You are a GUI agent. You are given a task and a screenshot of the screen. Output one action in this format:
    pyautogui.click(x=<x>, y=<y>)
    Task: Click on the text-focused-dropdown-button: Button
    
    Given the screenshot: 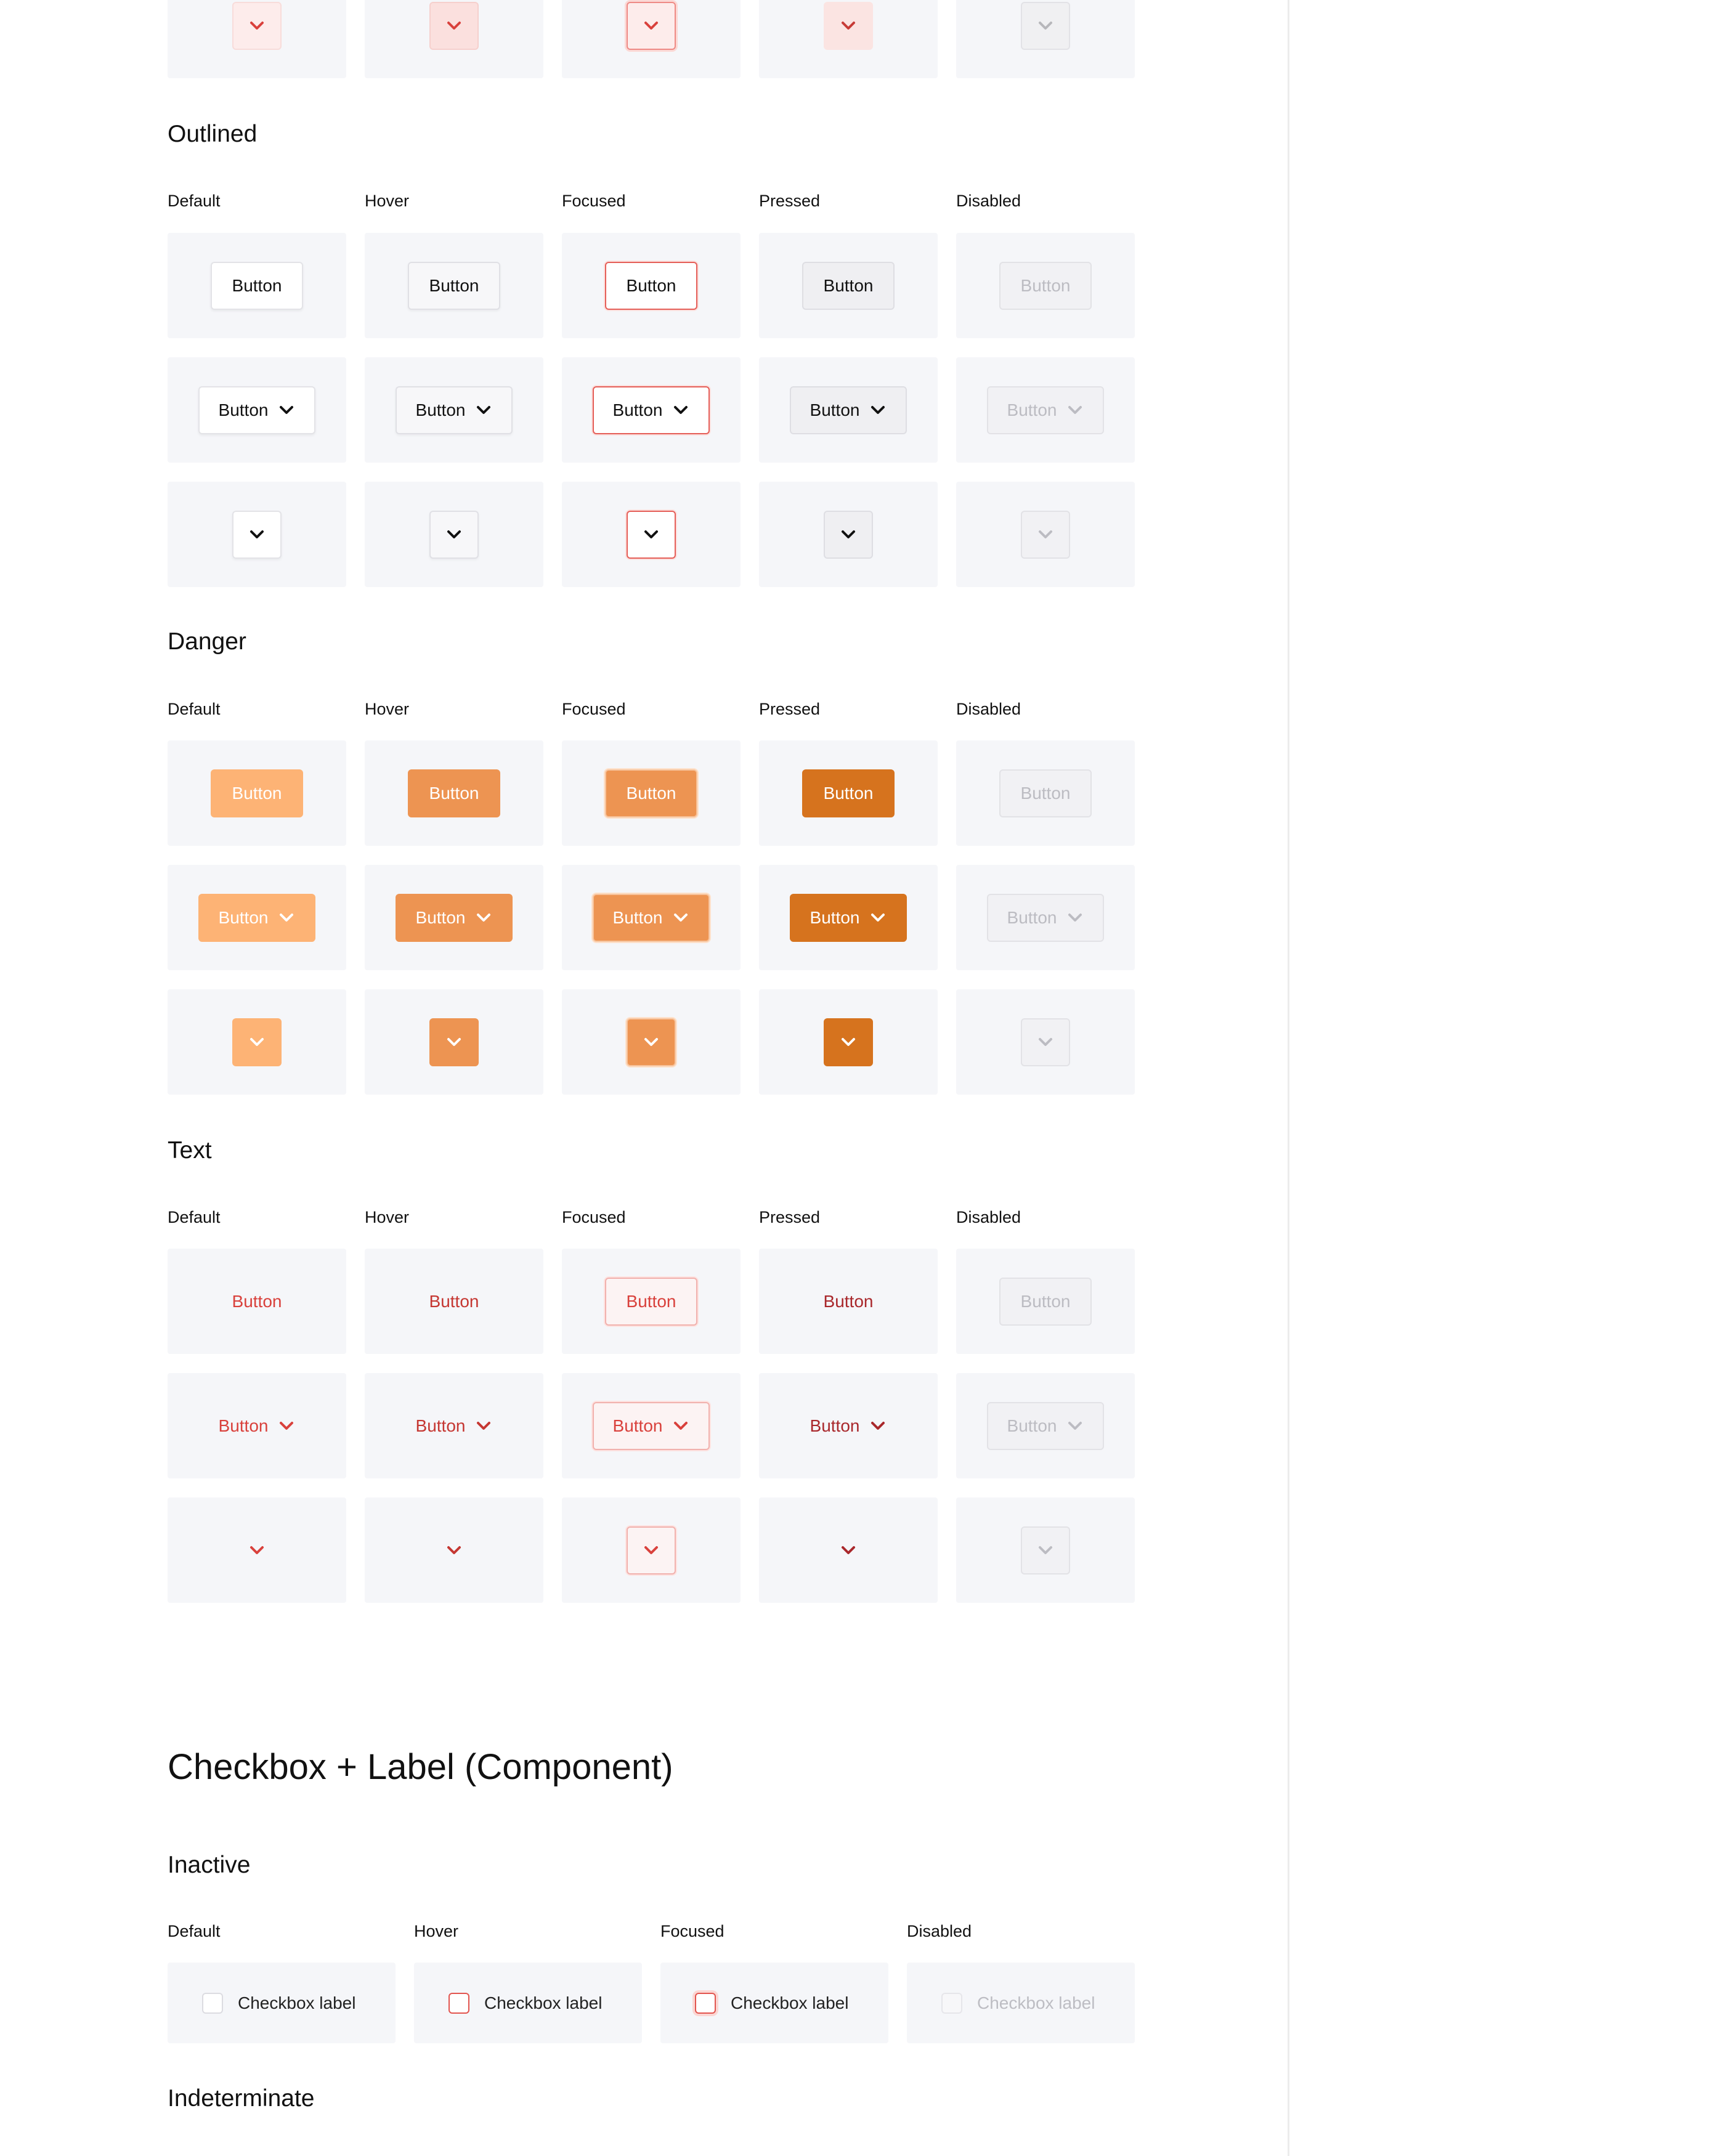 What is the action you would take?
    pyautogui.click(x=652, y=1425)
    